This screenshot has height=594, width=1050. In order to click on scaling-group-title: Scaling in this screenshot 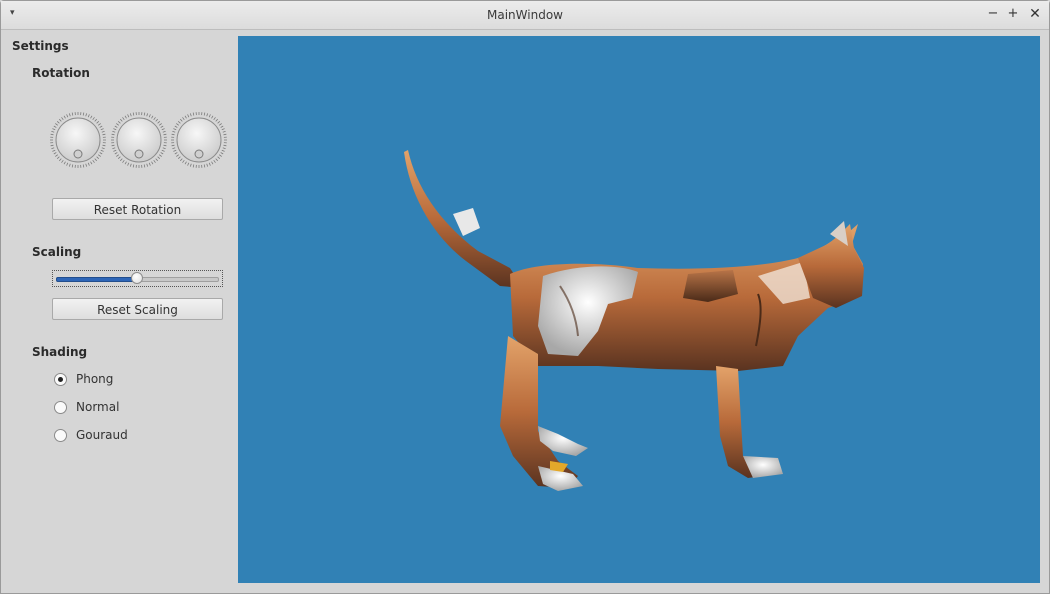, I will do `click(57, 252)`.